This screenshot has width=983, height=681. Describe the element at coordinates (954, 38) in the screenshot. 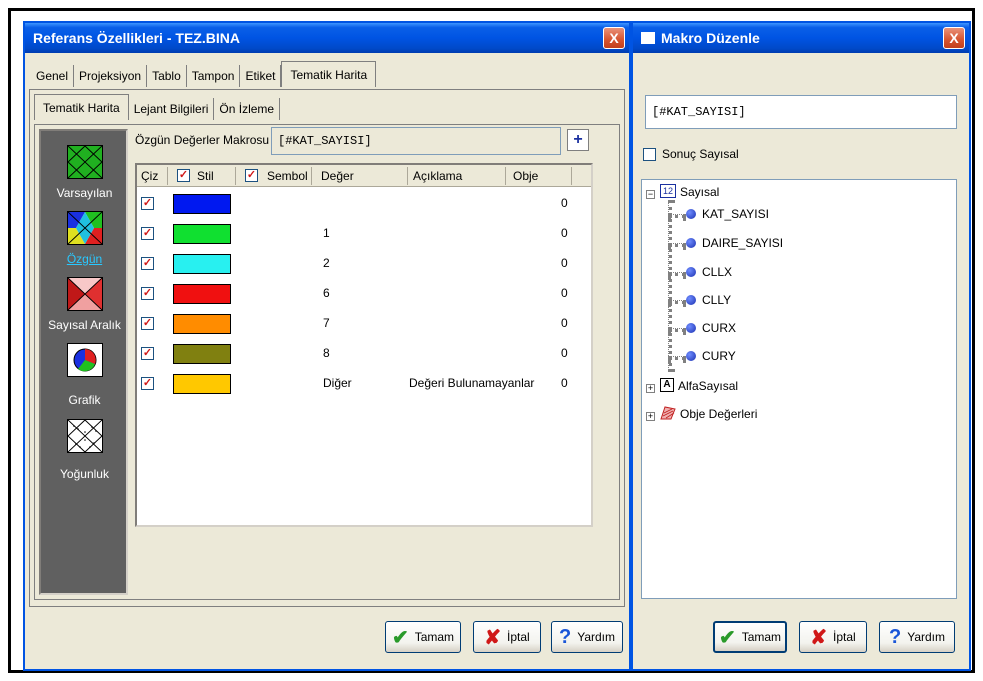

I see `right-close-button: X` at that location.